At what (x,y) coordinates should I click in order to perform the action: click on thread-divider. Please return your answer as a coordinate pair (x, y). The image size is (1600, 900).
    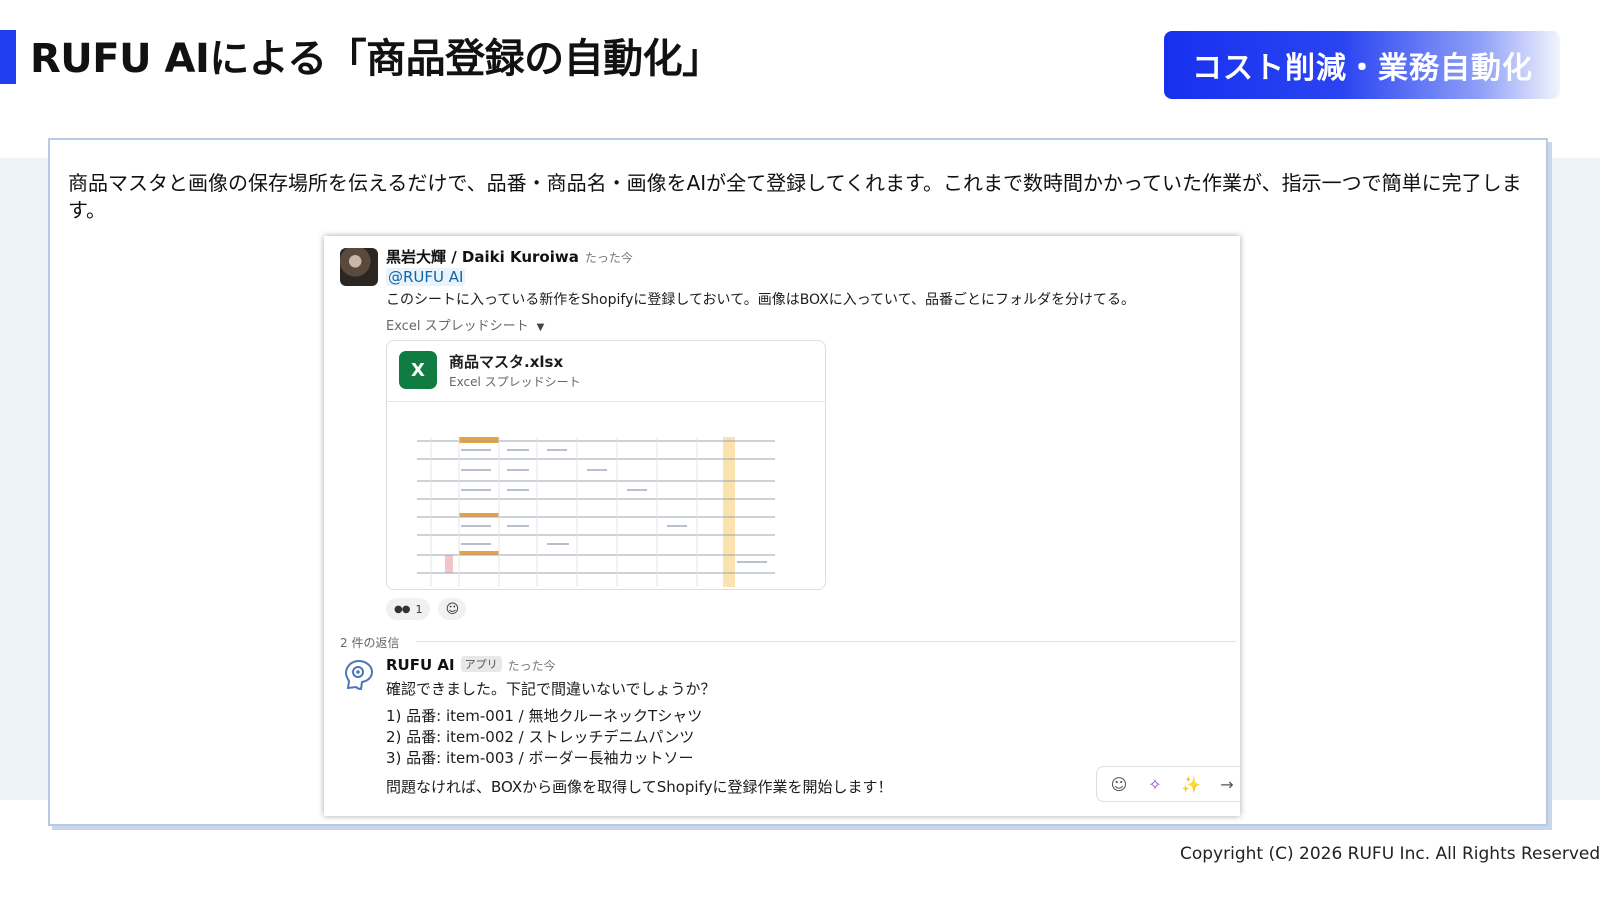
    Looking at the image, I should click on (826, 641).